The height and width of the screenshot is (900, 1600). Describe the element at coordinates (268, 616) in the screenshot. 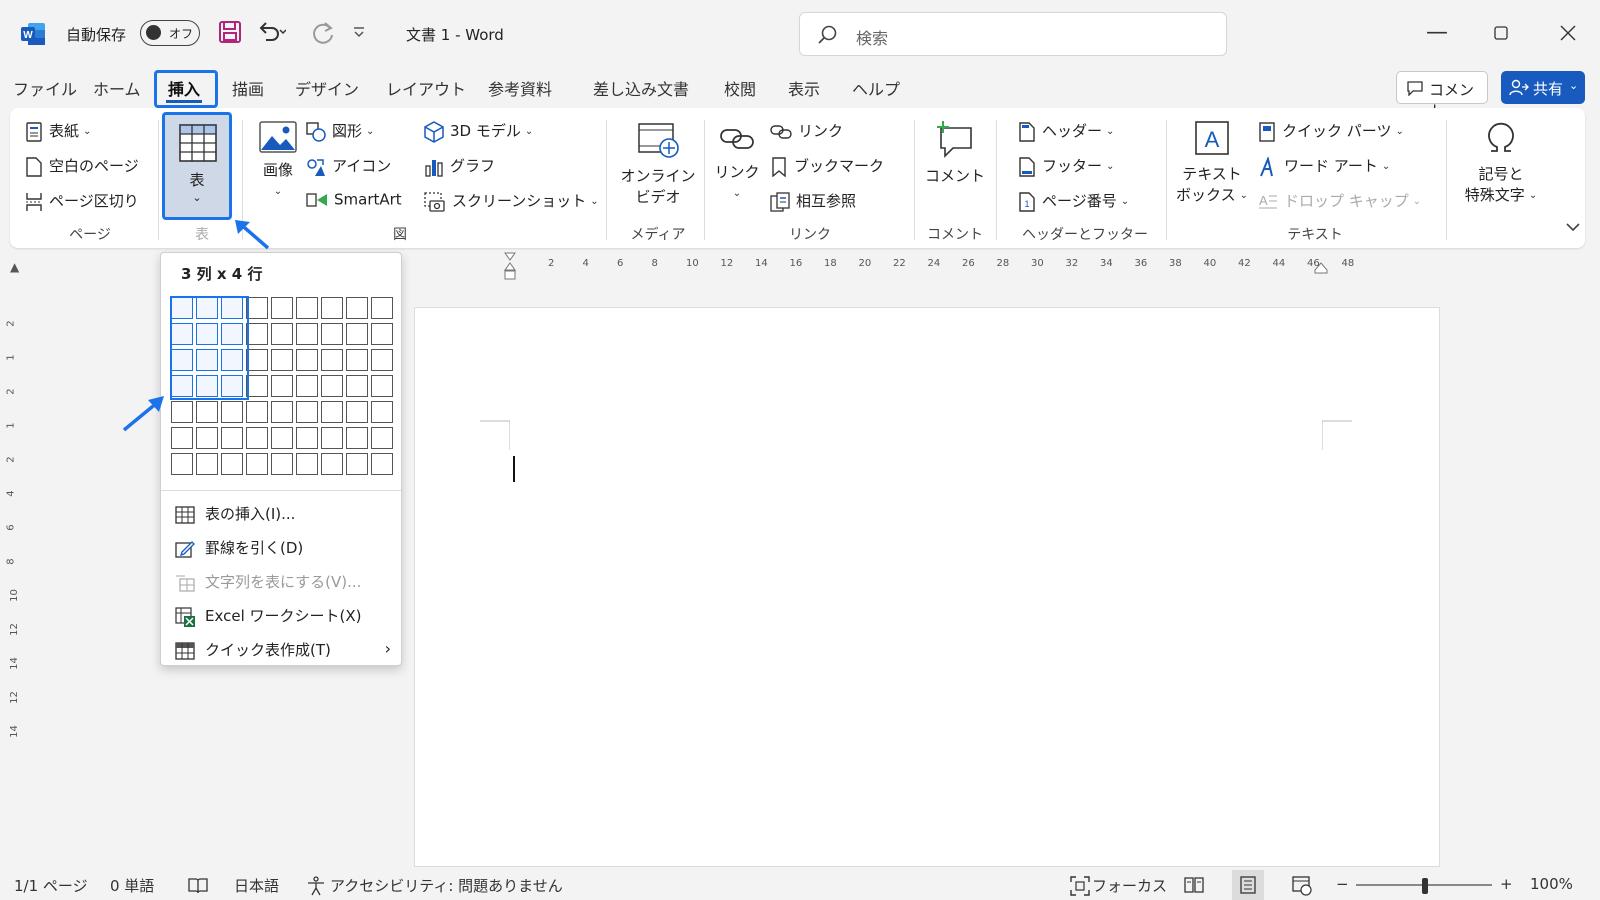

I see `excel-sheet-item: Excel ワークシート(X)` at that location.